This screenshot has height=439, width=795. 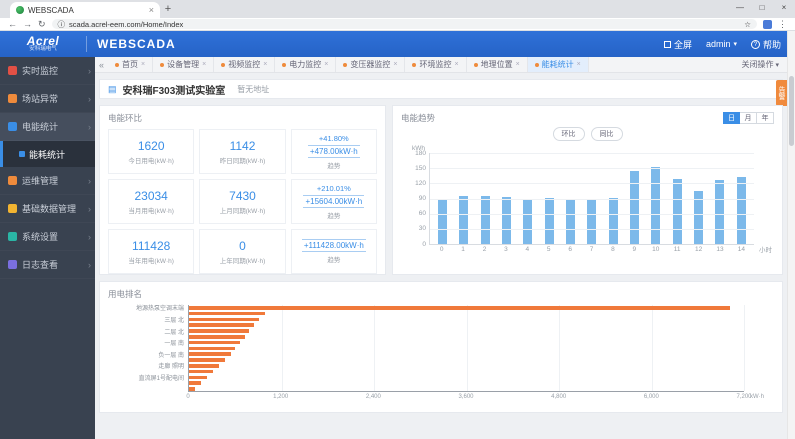 I want to click on sidebar-item: 实时监控 ›, so click(x=47, y=71).